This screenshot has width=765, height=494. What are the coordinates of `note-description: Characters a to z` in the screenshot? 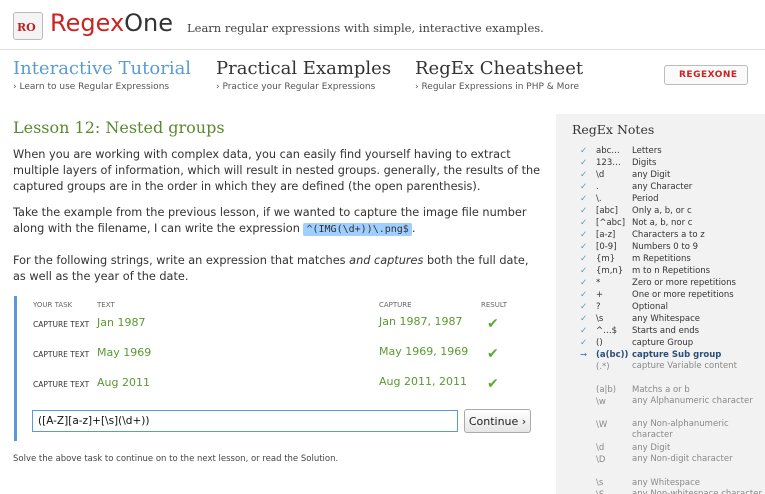 It's located at (668, 235).